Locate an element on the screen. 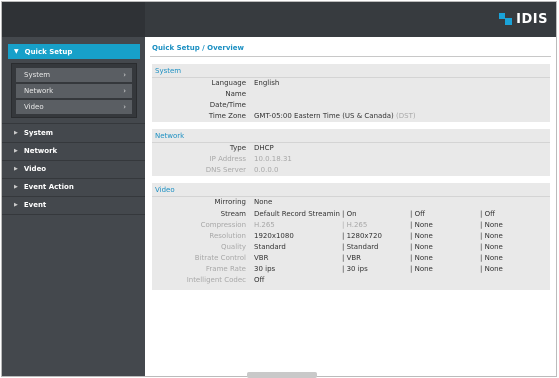 This screenshot has width=559, height=378. field-label: Mirroring is located at coordinates (230, 202).